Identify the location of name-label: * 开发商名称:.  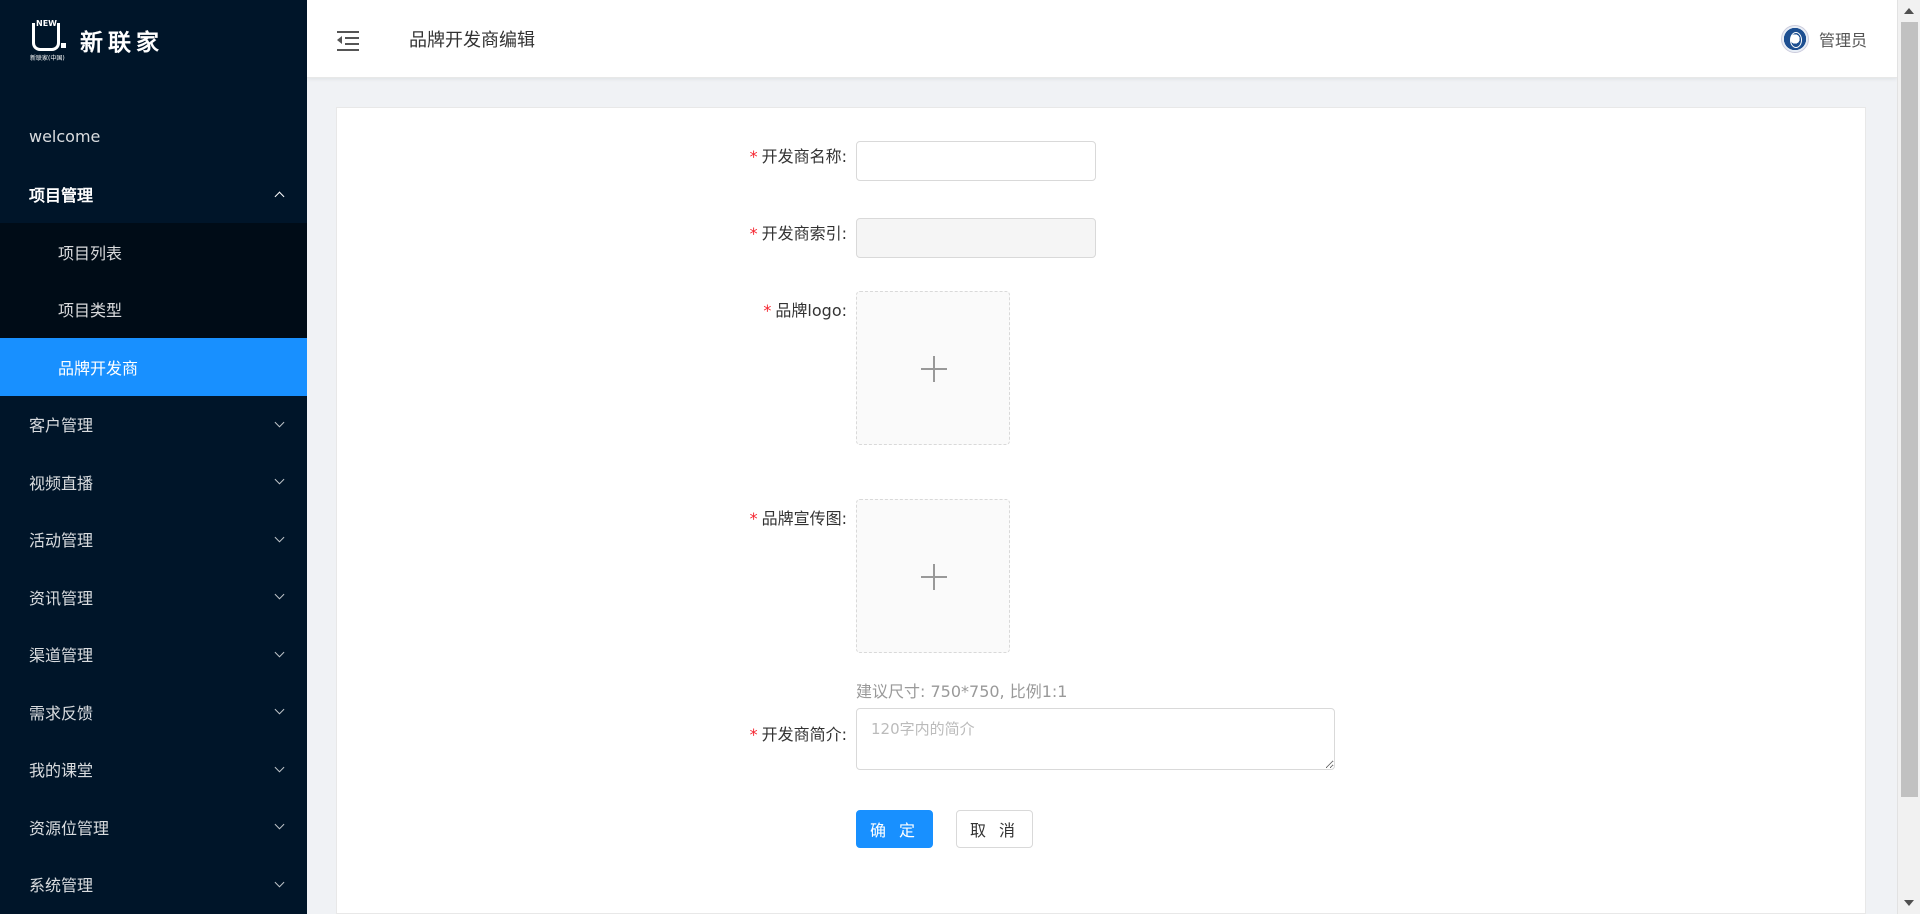
(798, 156).